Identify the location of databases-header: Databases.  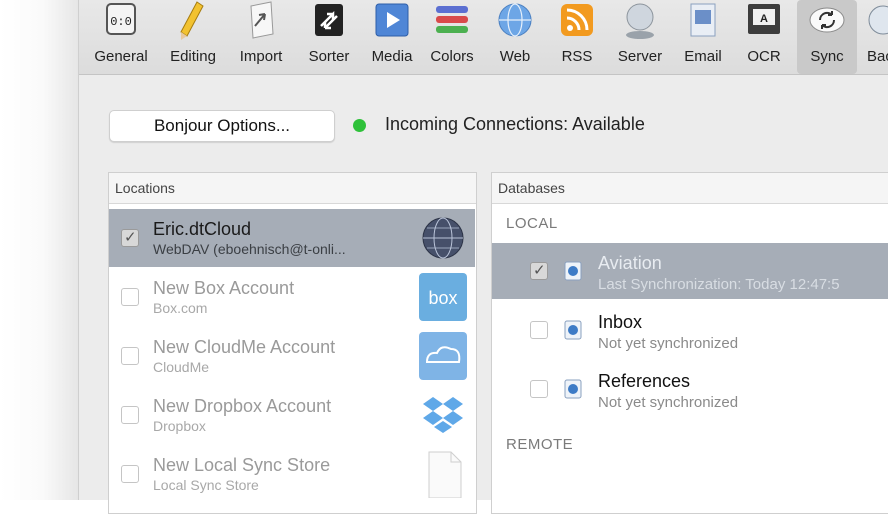
(690, 188).